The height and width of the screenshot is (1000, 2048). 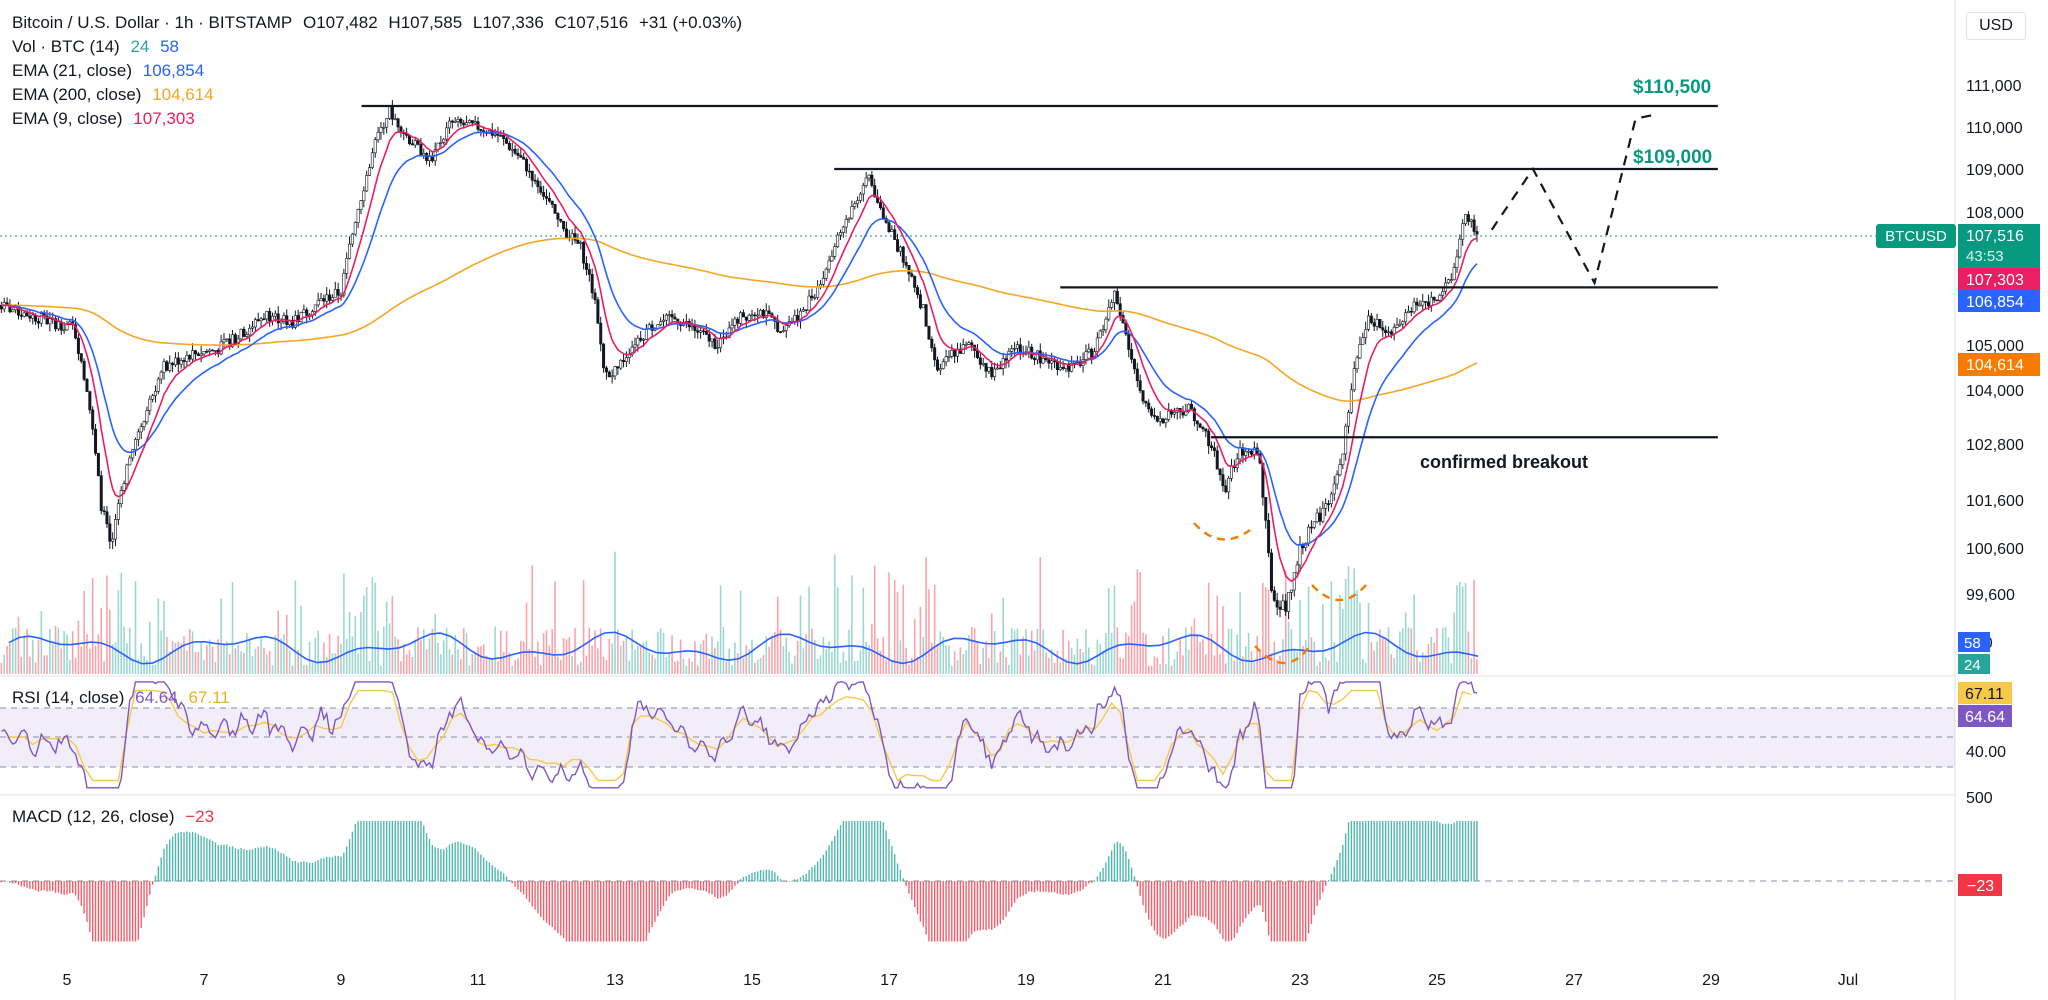 What do you see at coordinates (1990, 595) in the screenshot?
I see `price-tick-label: 99,600` at bounding box center [1990, 595].